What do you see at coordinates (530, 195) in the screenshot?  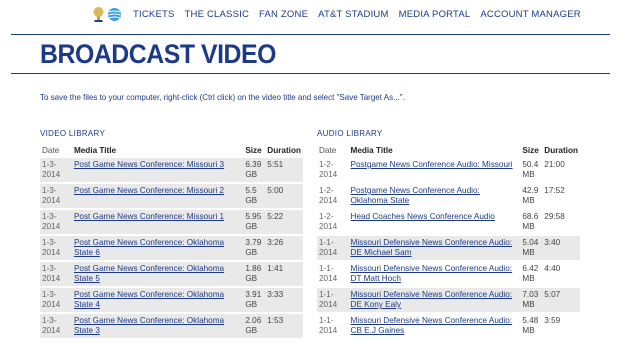 I see `row-size: 42.9 MB` at bounding box center [530, 195].